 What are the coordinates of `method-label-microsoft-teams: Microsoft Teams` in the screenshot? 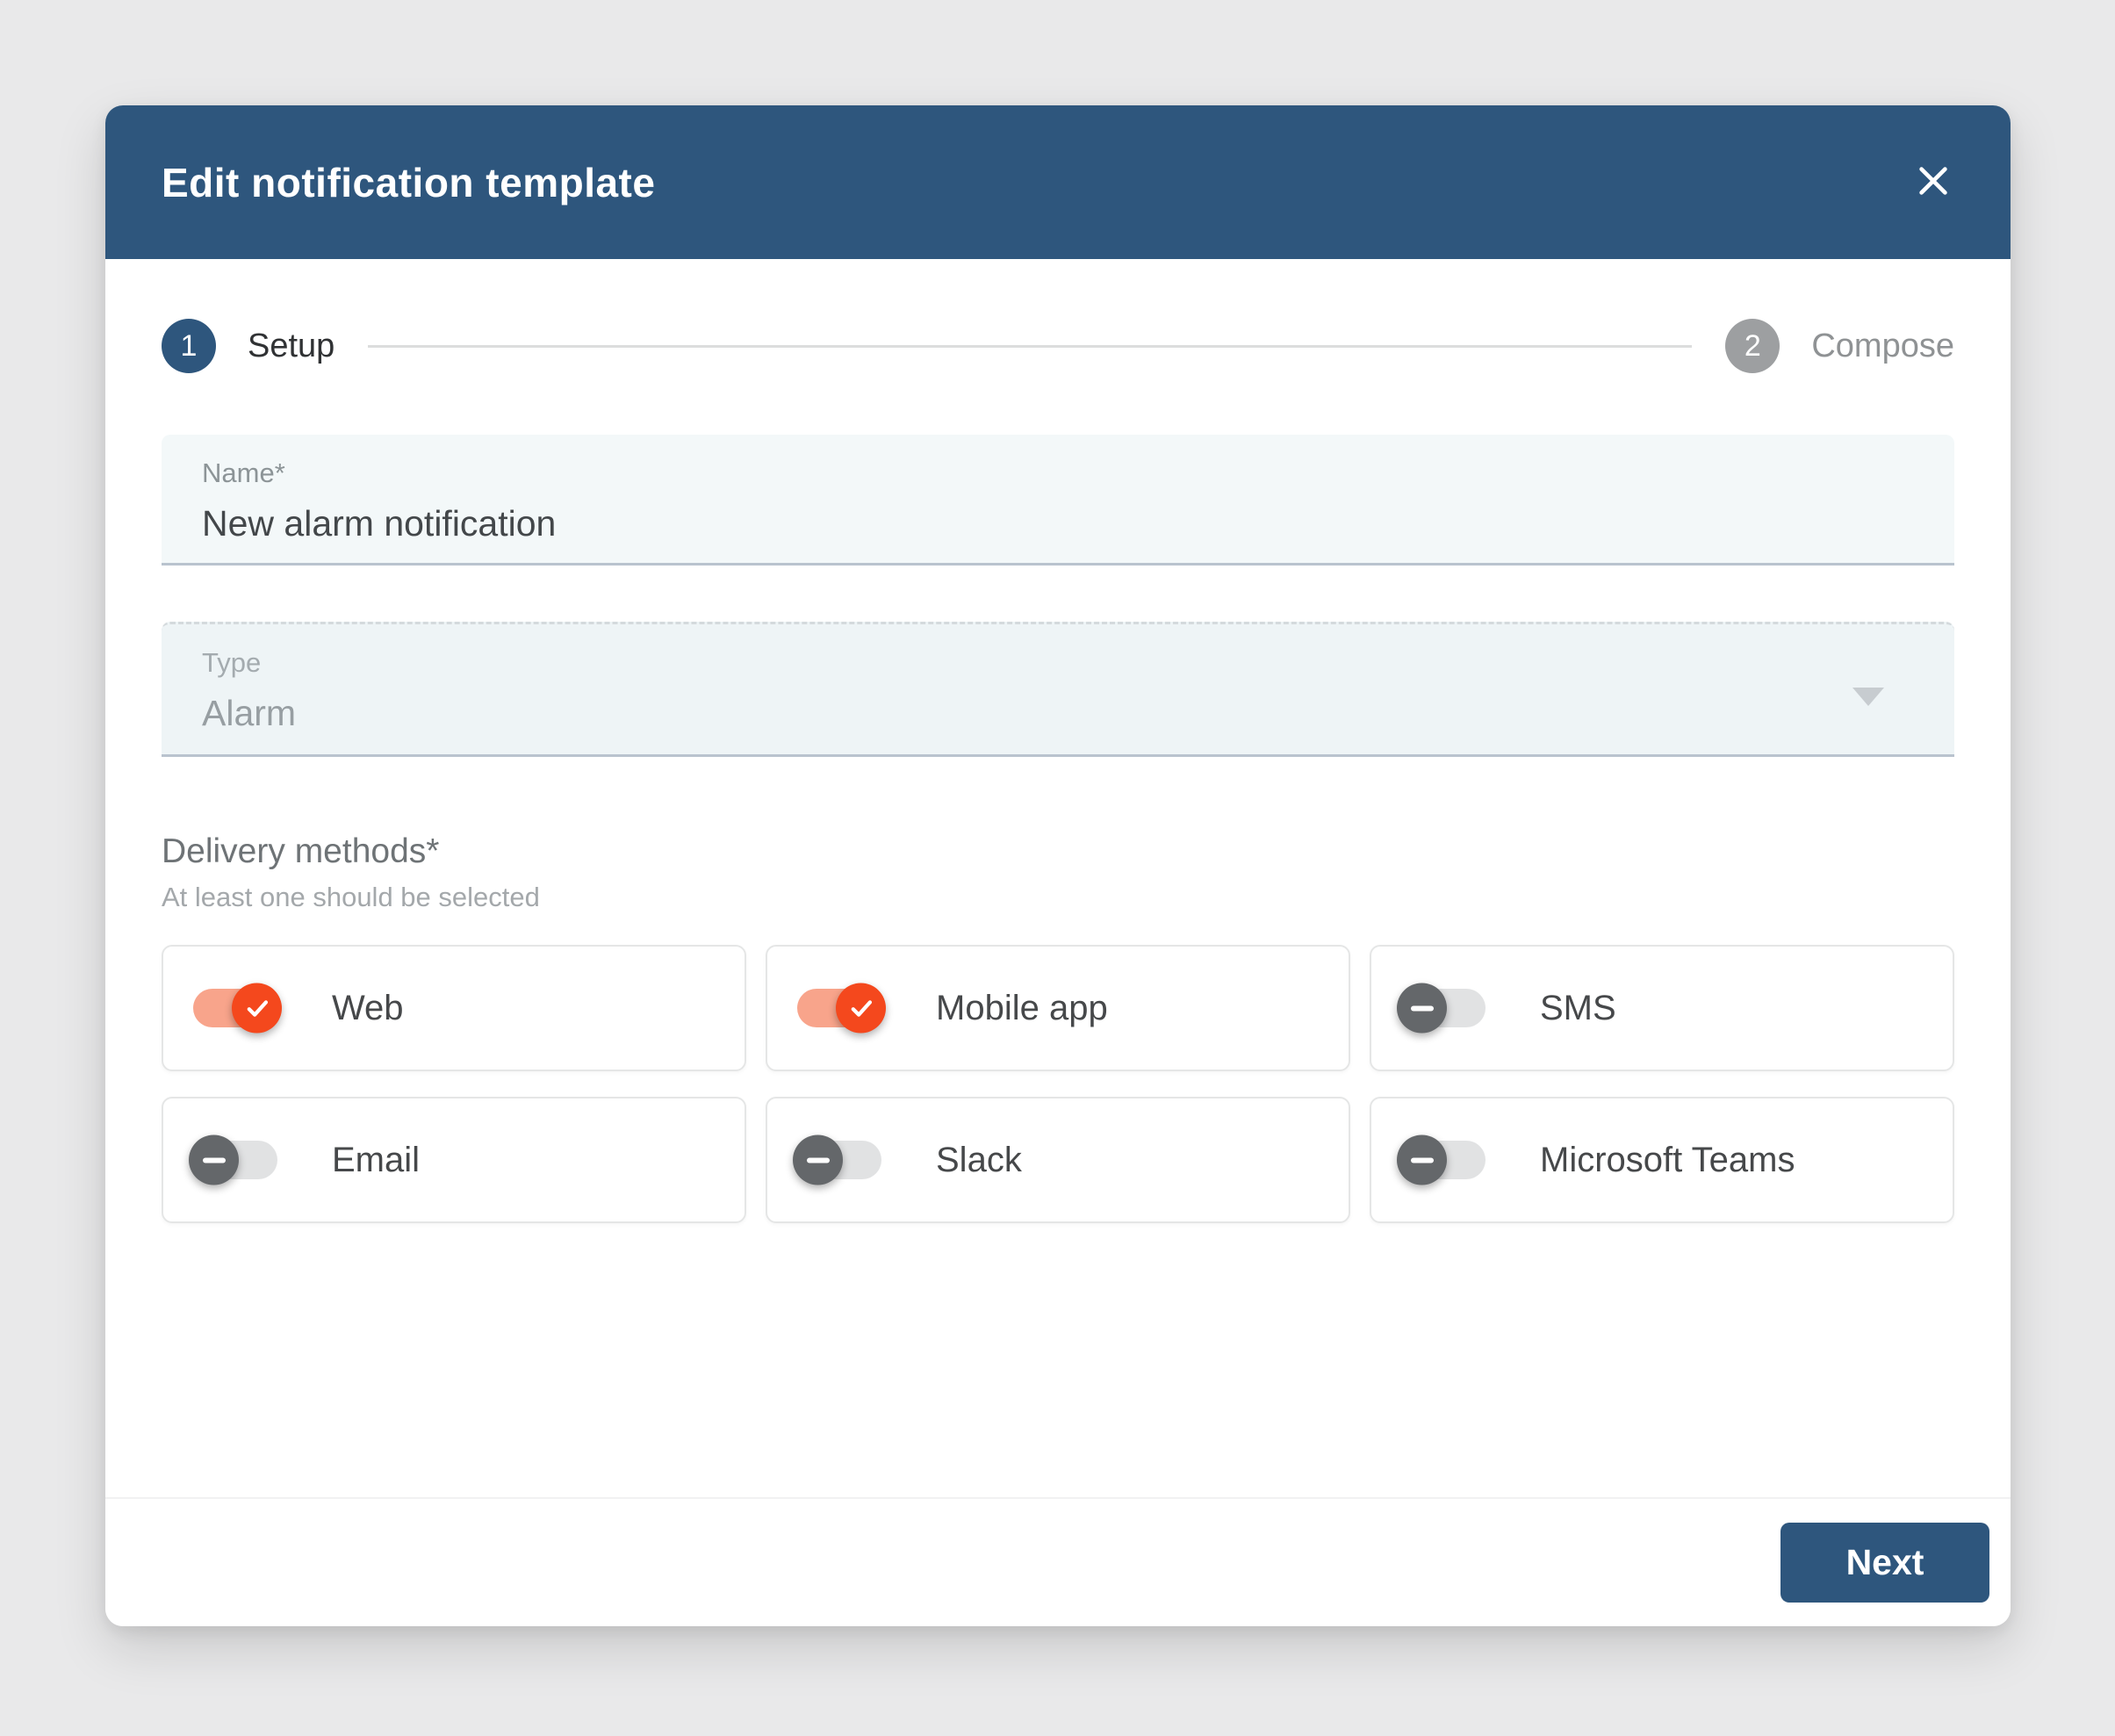 It's located at (1667, 1159).